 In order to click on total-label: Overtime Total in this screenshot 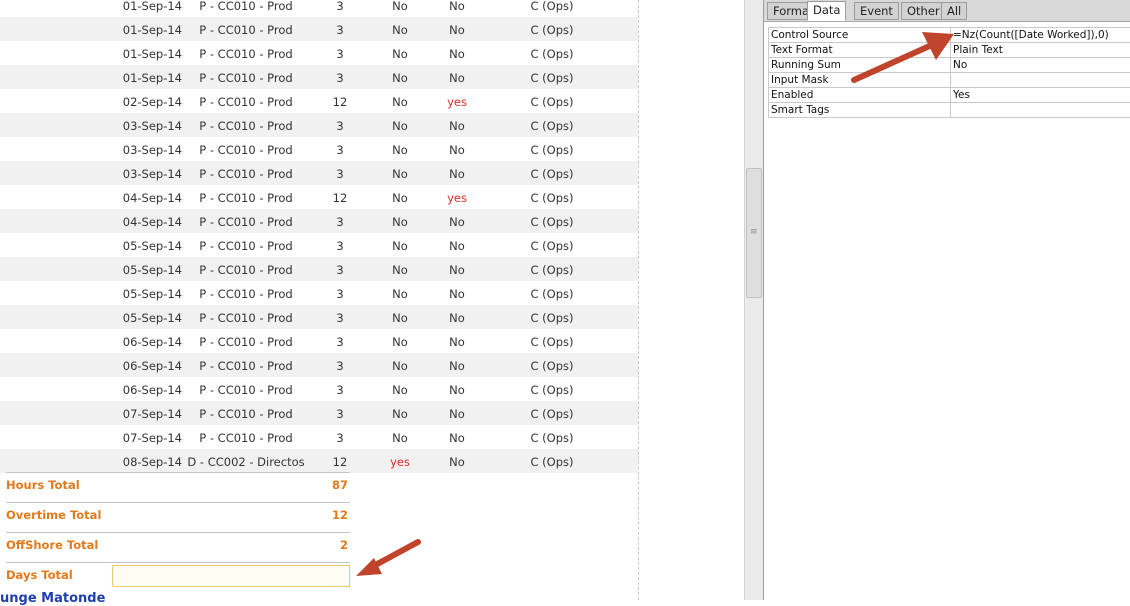, I will do `click(53, 515)`.